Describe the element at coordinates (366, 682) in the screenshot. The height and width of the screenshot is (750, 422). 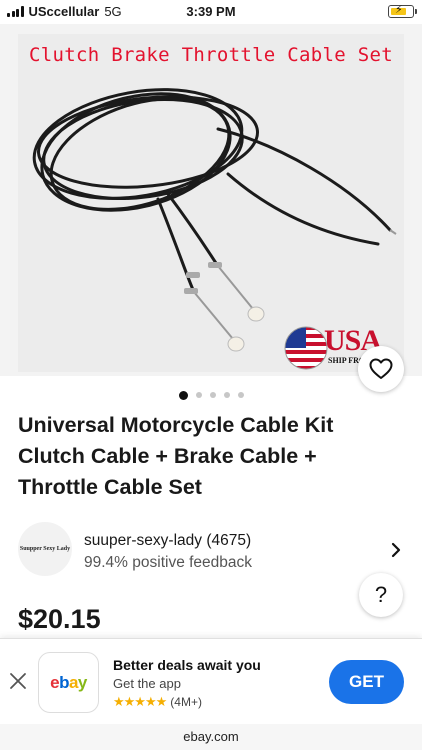
I see `get-app-button: GET` at that location.